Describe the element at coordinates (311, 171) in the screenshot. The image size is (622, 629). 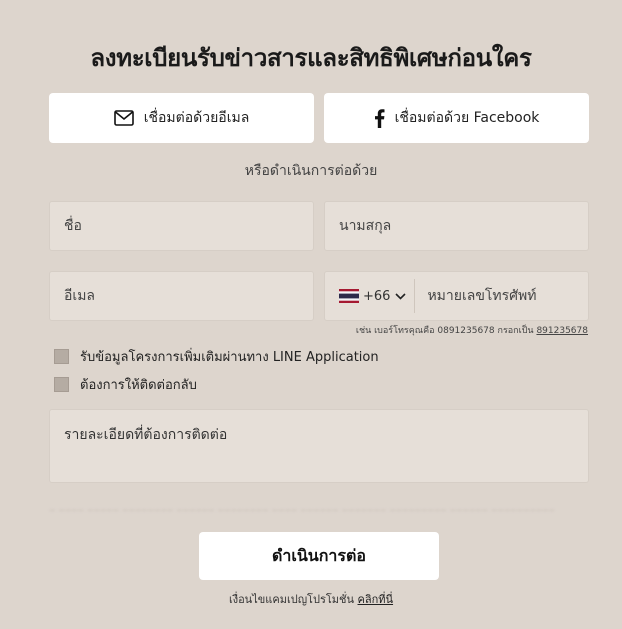
I see `or-divider-text: หรือดำเนินการต่อด้วย` at that location.